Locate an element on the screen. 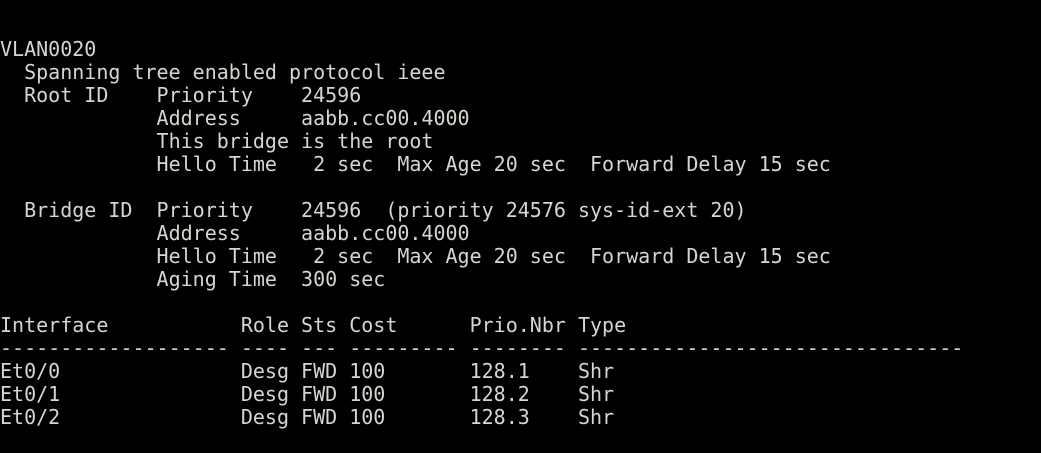 The image size is (1041, 453). bridge-aging-line: Aging Time 300 sec is located at coordinates (193, 279).